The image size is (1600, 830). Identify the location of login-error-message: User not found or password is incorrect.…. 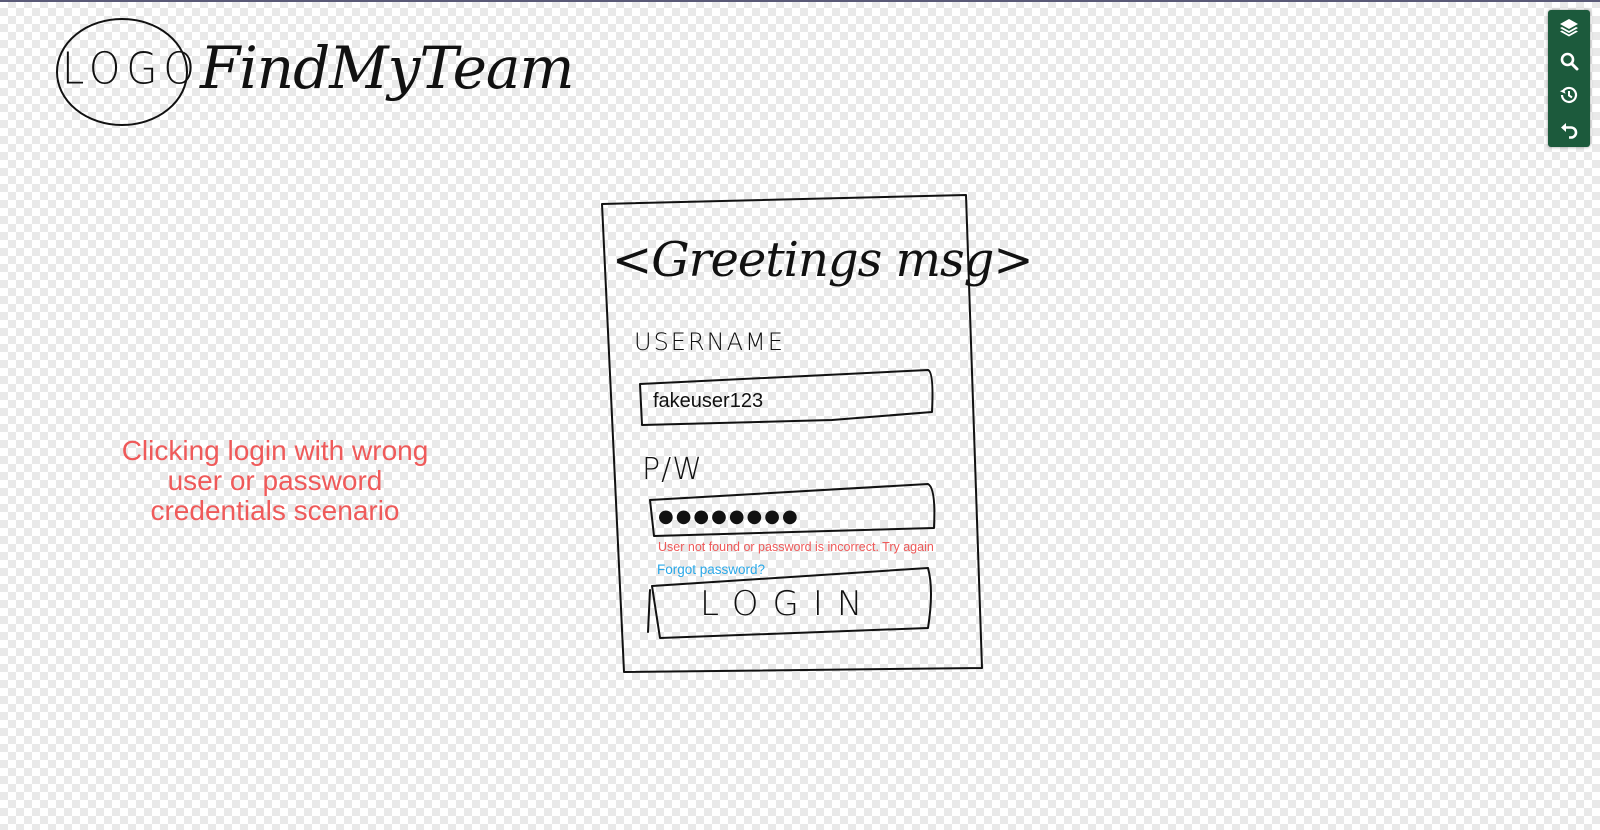
(796, 547).